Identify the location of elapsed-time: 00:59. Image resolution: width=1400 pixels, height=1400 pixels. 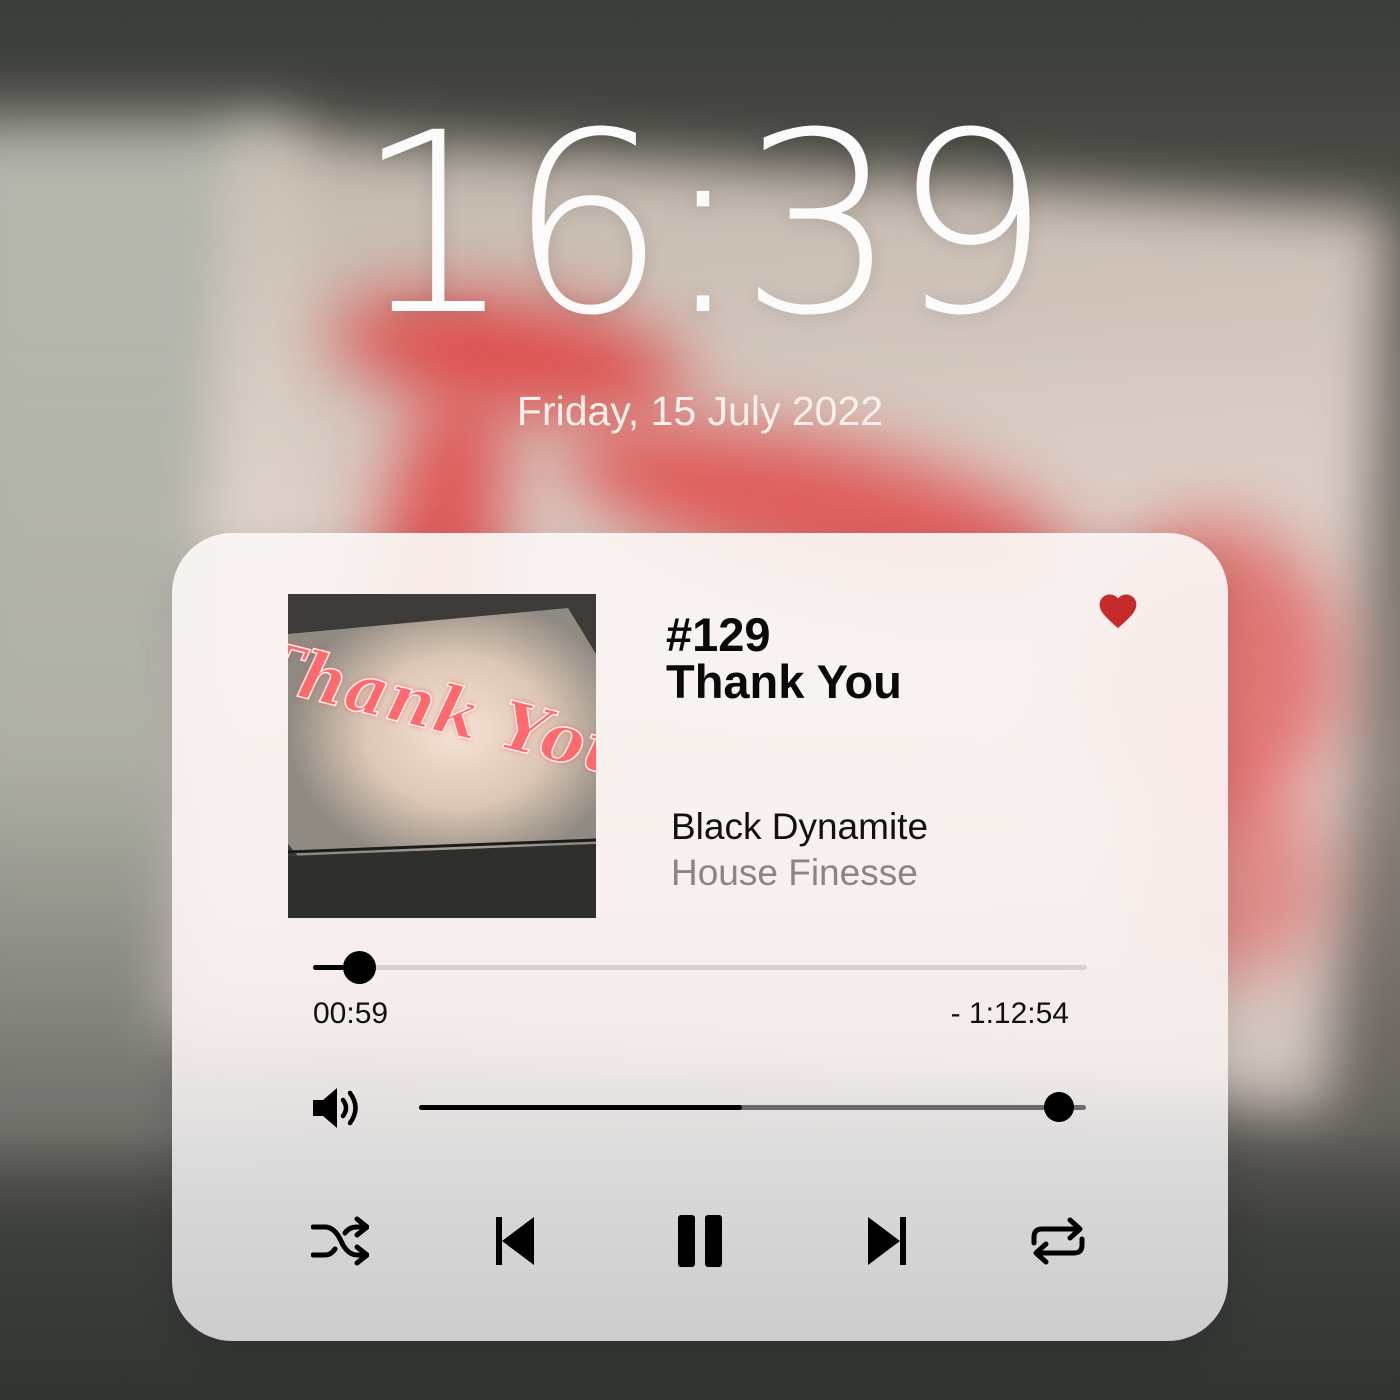
(351, 1013).